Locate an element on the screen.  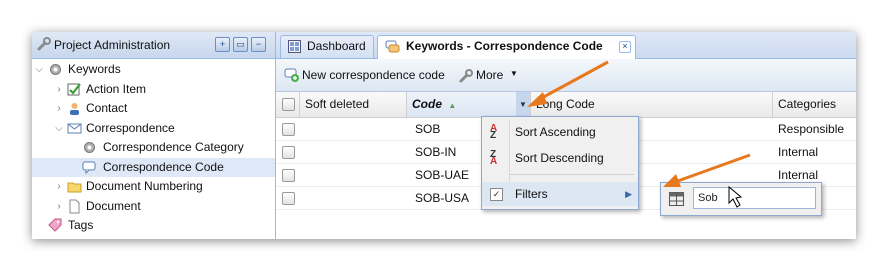
annotation-overlay is located at coordinates (639, 134).